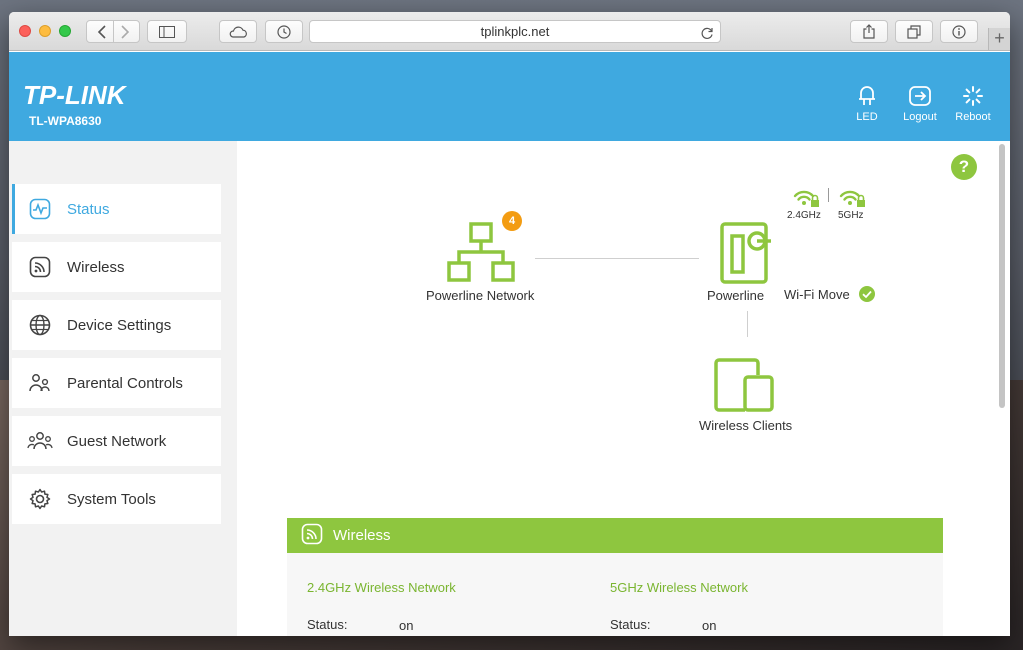  What do you see at coordinates (852, 198) in the screenshot?
I see `wifi-5ghz-lock-icon` at bounding box center [852, 198].